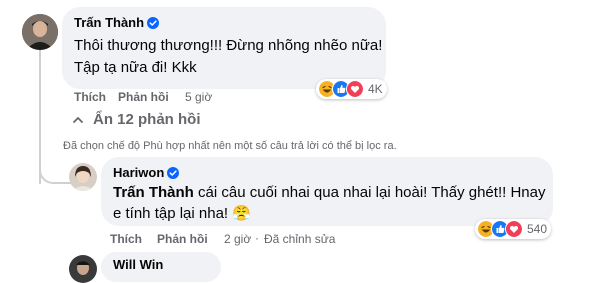  What do you see at coordinates (537, 229) in the screenshot?
I see `reaction-count: 540` at bounding box center [537, 229].